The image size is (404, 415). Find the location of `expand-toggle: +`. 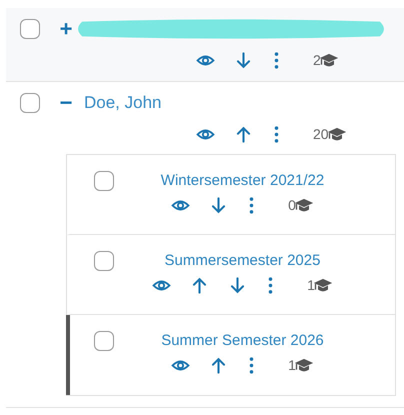

expand-toggle: + is located at coordinates (66, 29).